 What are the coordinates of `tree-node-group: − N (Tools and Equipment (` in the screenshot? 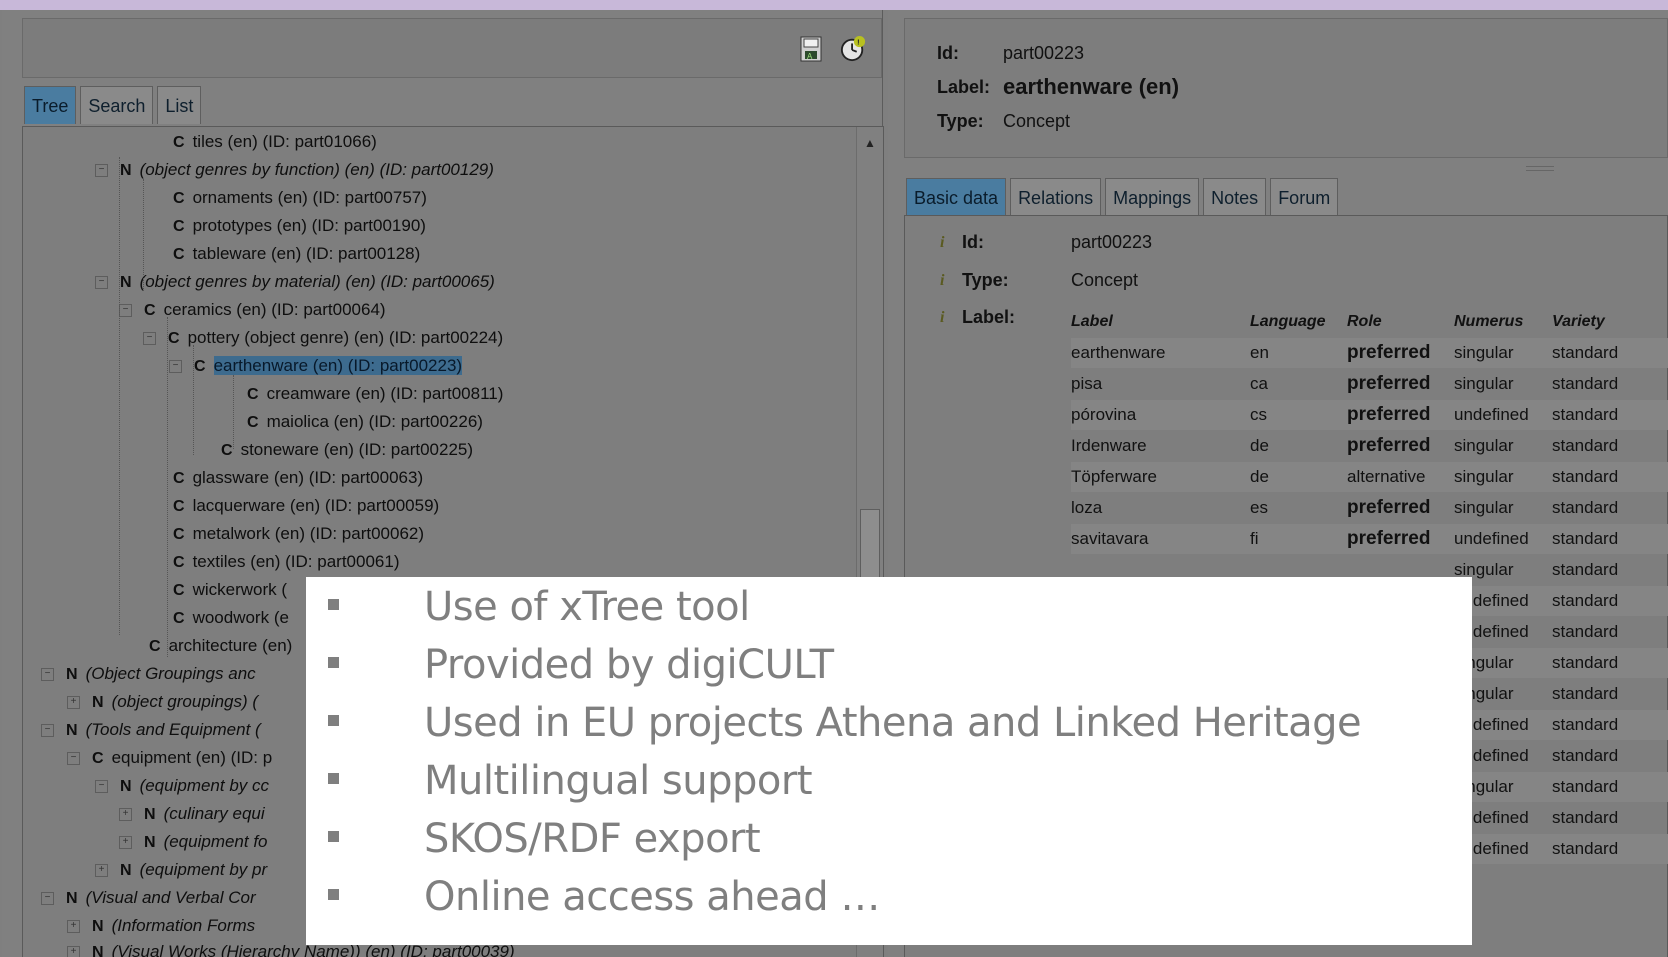 It's located at (151, 730).